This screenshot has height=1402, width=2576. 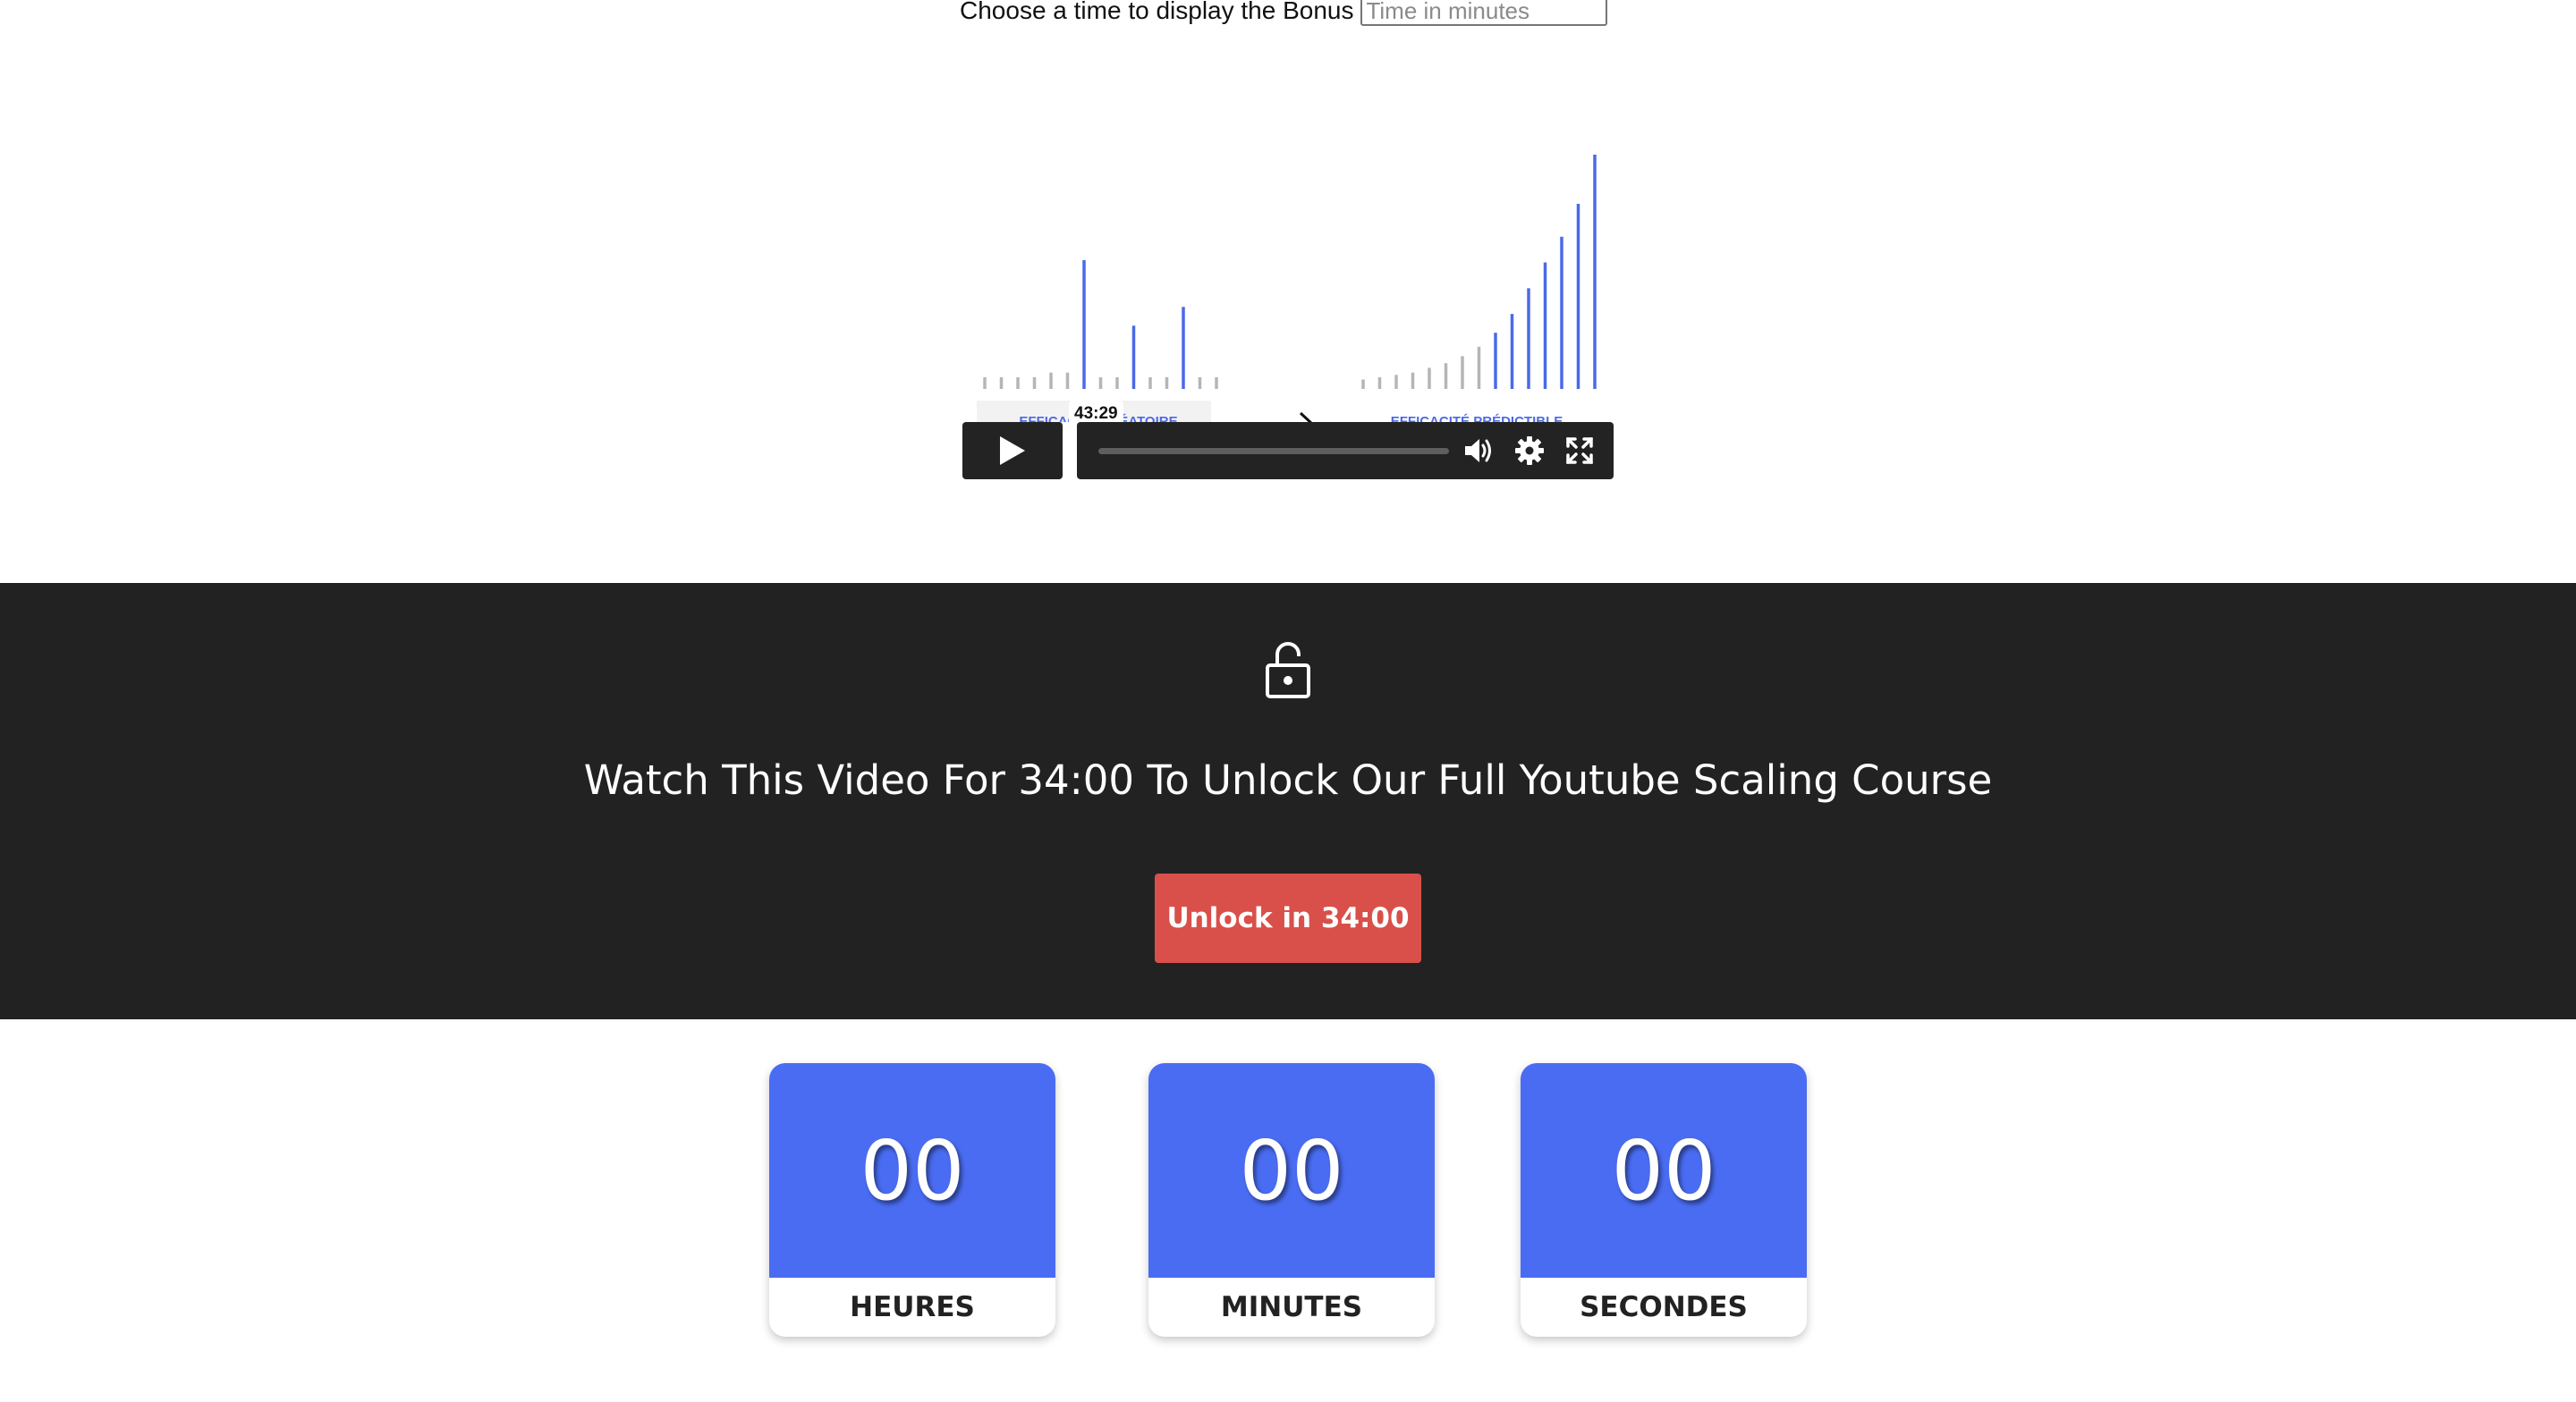 I want to click on countdown-minutes-panel: 00, so click(x=1291, y=1170).